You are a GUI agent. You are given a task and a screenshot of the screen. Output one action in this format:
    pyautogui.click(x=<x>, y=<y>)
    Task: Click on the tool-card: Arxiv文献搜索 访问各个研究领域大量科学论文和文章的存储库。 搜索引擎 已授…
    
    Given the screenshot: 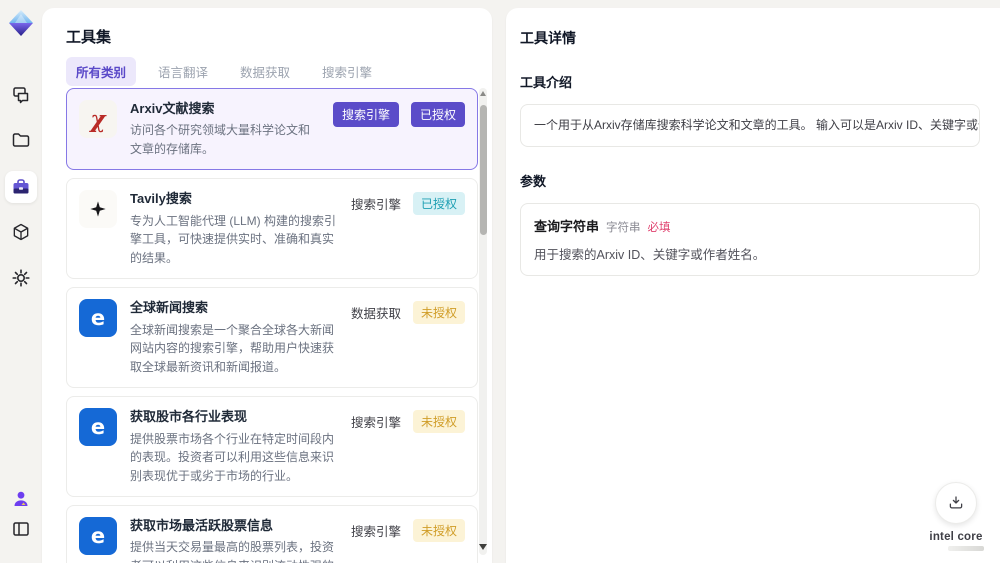 What is the action you would take?
    pyautogui.click(x=272, y=129)
    